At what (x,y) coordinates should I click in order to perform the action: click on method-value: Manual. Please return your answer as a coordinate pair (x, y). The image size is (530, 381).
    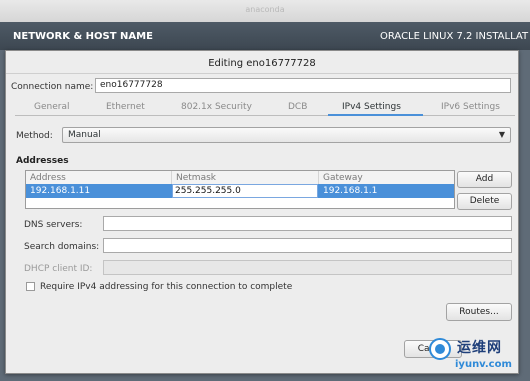
    Looking at the image, I should click on (84, 135).